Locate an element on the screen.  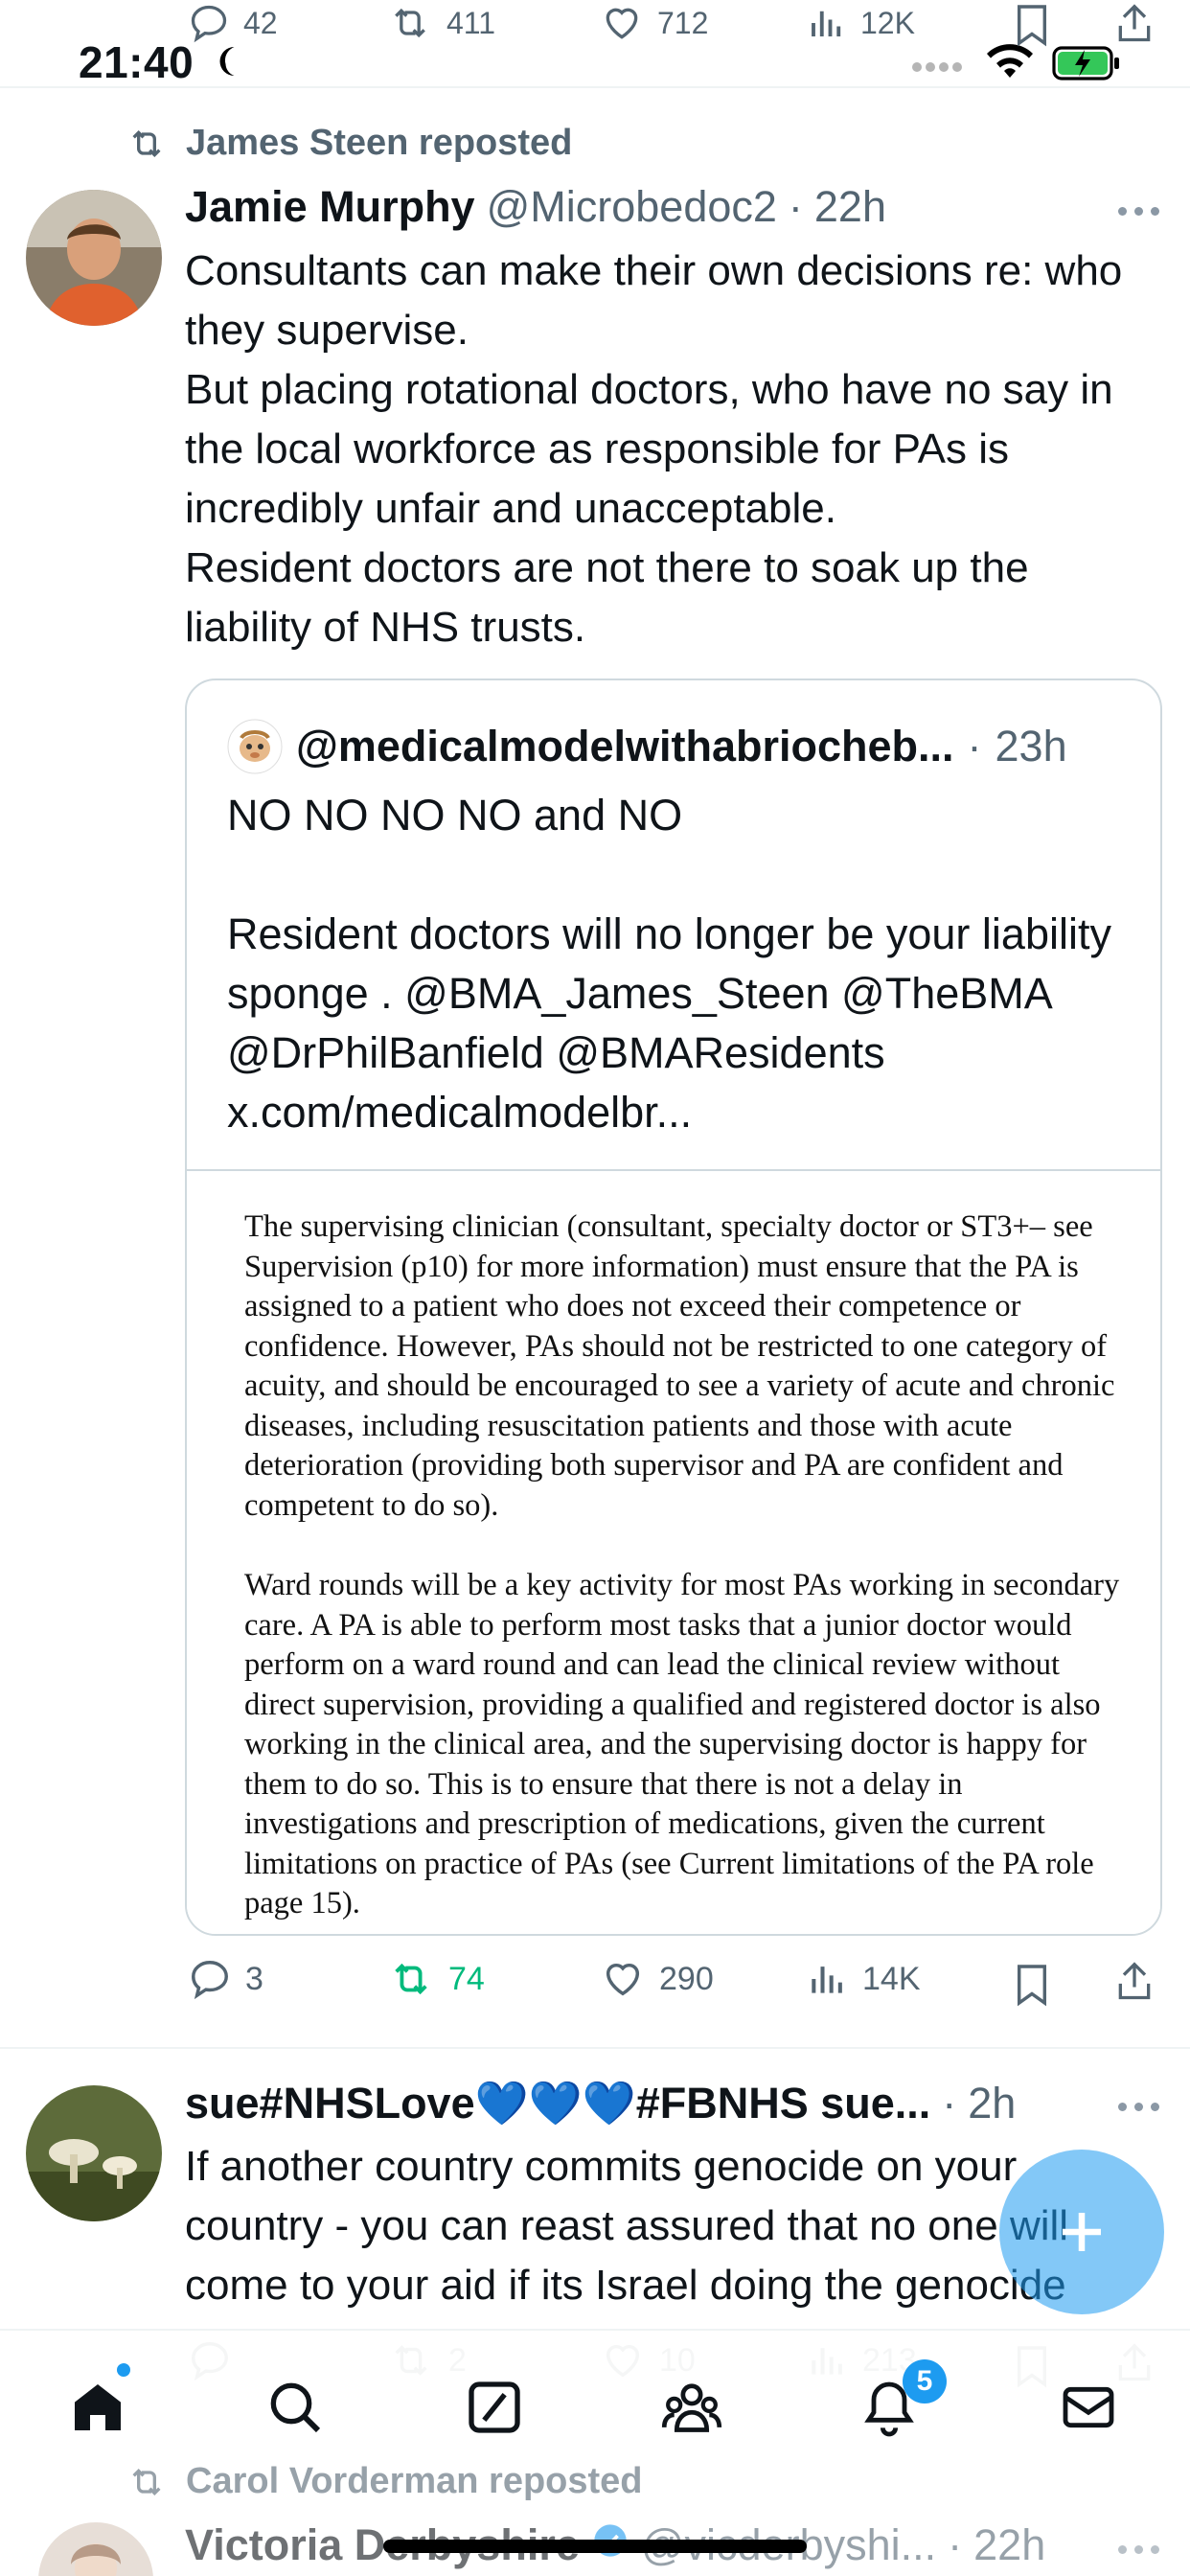
grok-icon is located at coordinates (495, 2407).